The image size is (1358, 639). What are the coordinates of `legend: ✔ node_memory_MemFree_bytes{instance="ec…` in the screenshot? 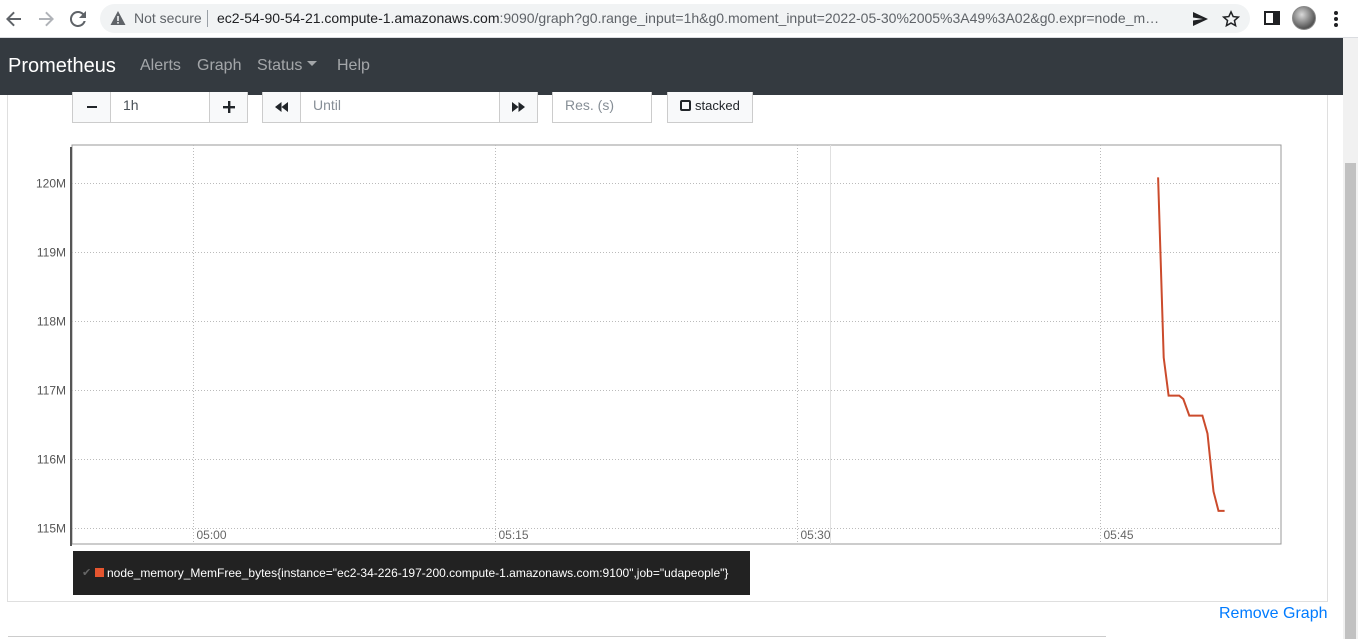 It's located at (411, 573).